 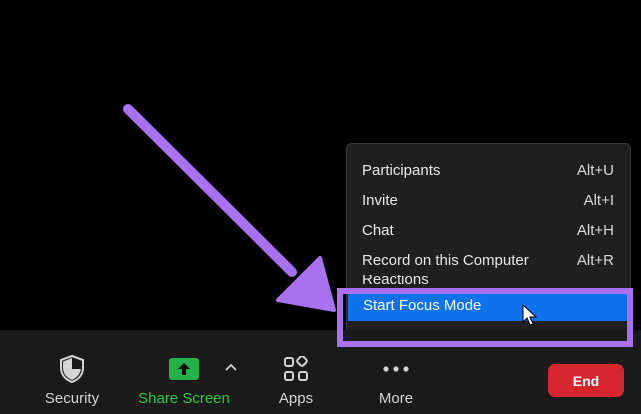 I want to click on more-label: More, so click(x=396, y=398).